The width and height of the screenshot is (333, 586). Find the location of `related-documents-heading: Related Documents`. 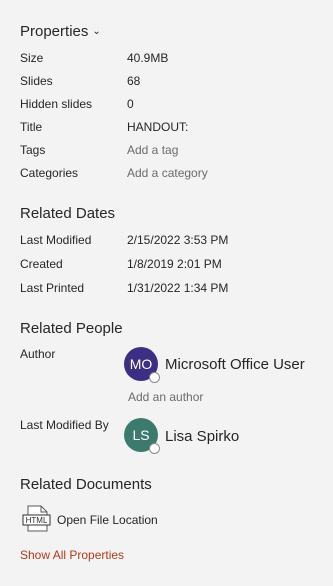

related-documents-heading: Related Documents is located at coordinates (86, 484).